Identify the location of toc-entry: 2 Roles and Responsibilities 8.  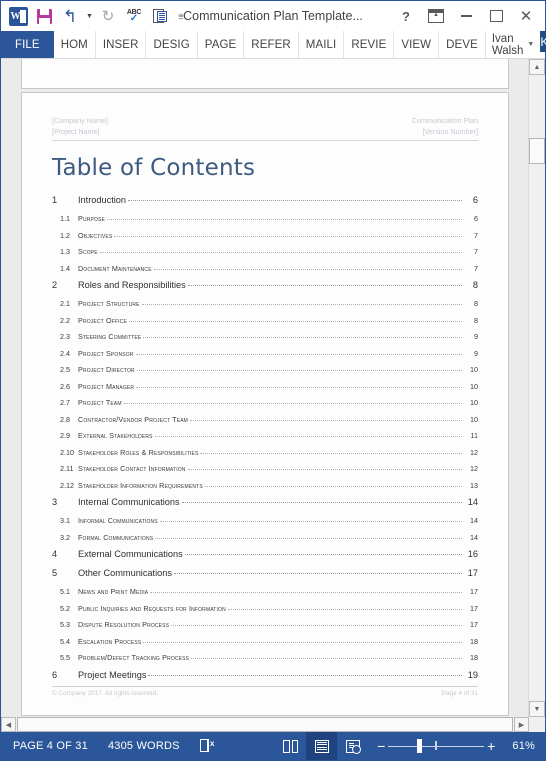
(265, 285).